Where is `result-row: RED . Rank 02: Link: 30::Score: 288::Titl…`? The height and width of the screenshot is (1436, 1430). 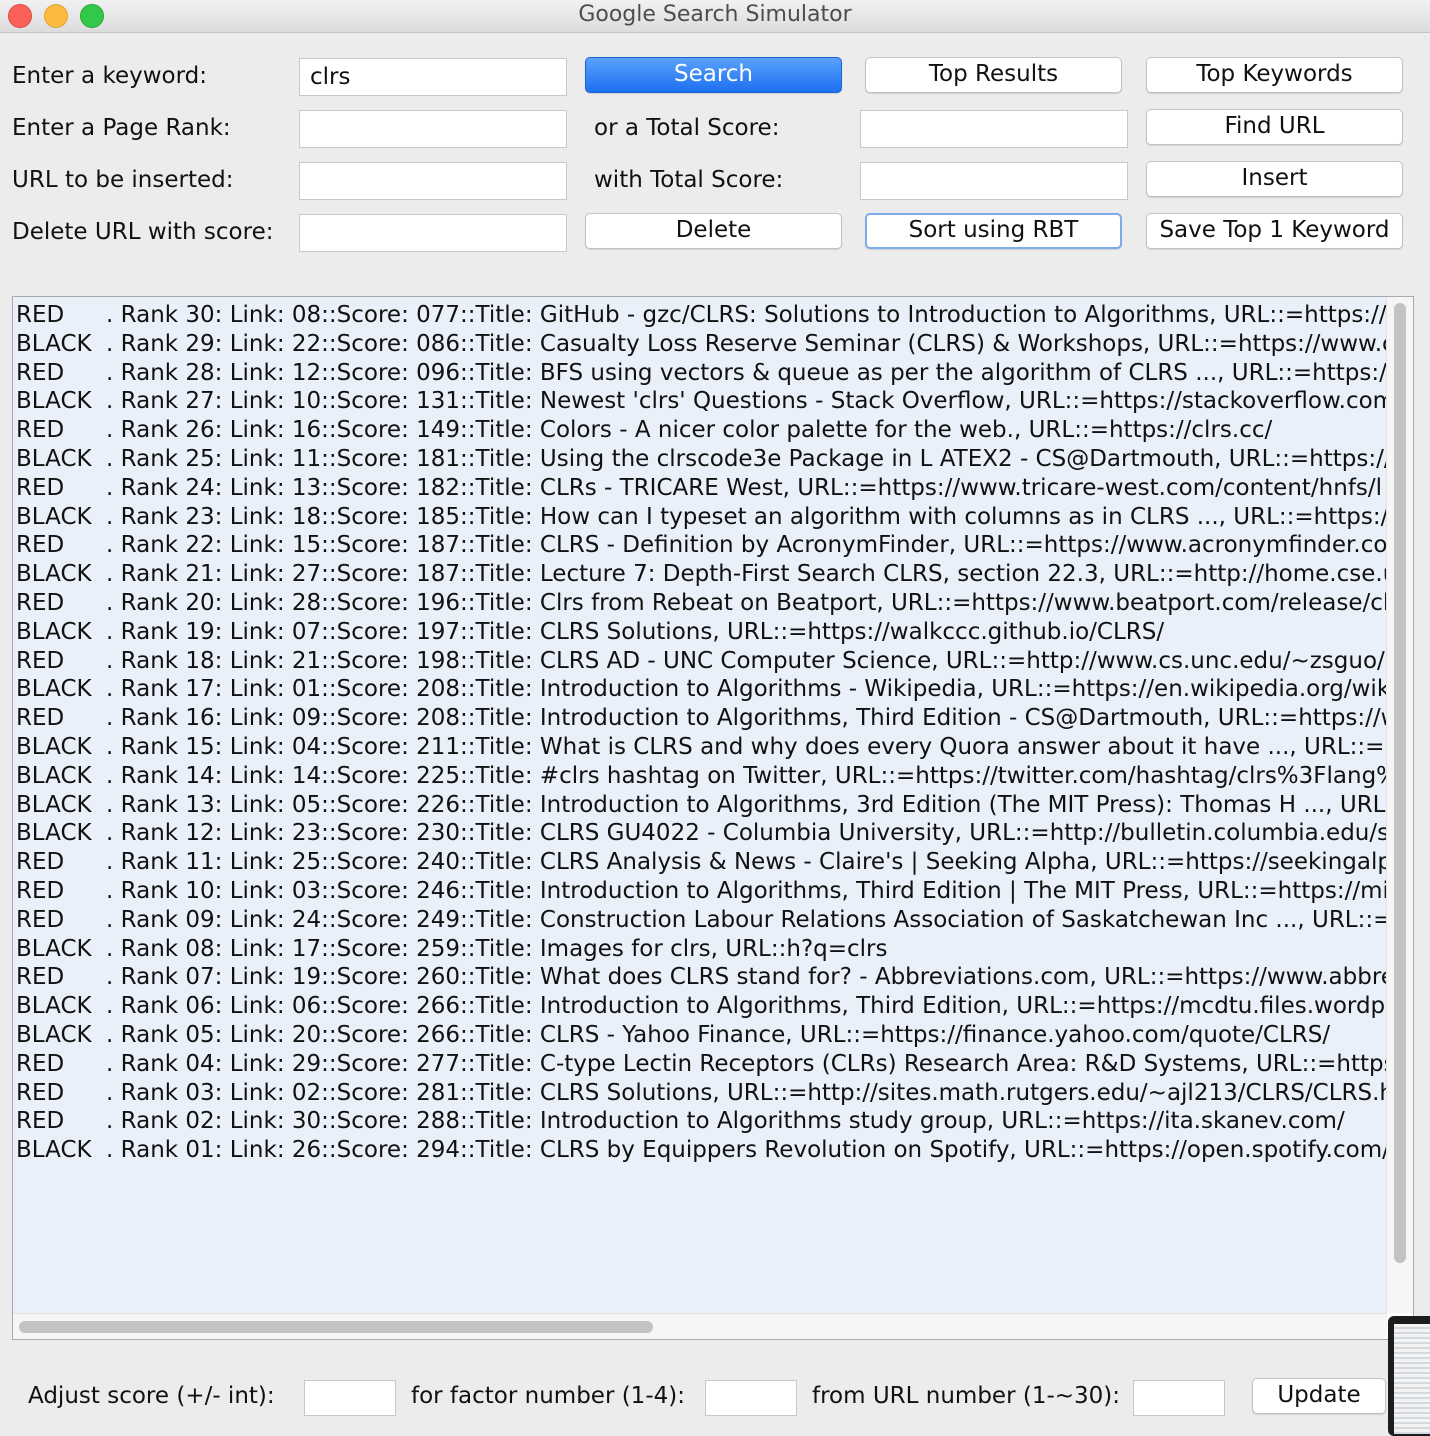
result-row: RED . Rank 02: Link: 30::Score: 288::Titl… is located at coordinates (680, 1121).